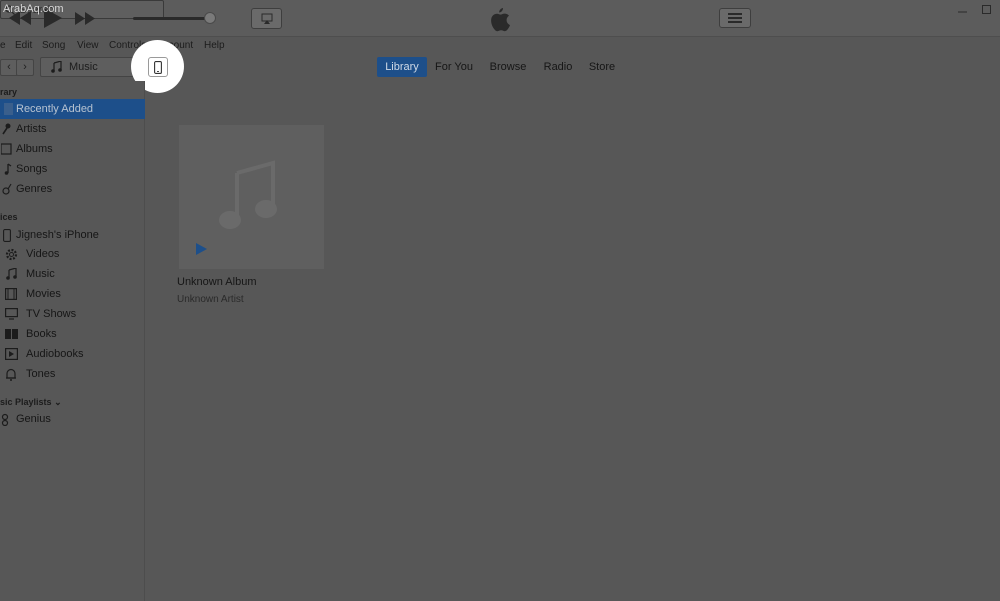 The height and width of the screenshot is (601, 1000). I want to click on forward-button: ›, so click(25, 67).